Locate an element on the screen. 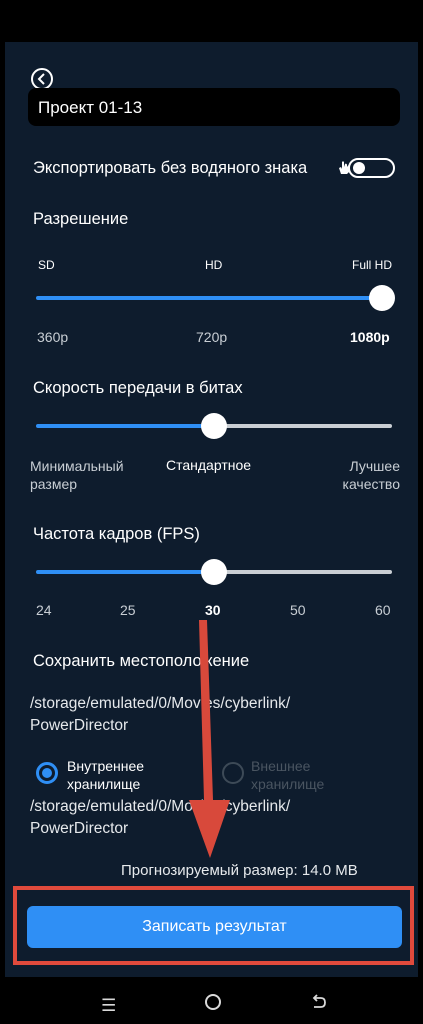 This screenshot has height=1024, width=423. storage-path-line2: PowerDirector is located at coordinates (79, 828).